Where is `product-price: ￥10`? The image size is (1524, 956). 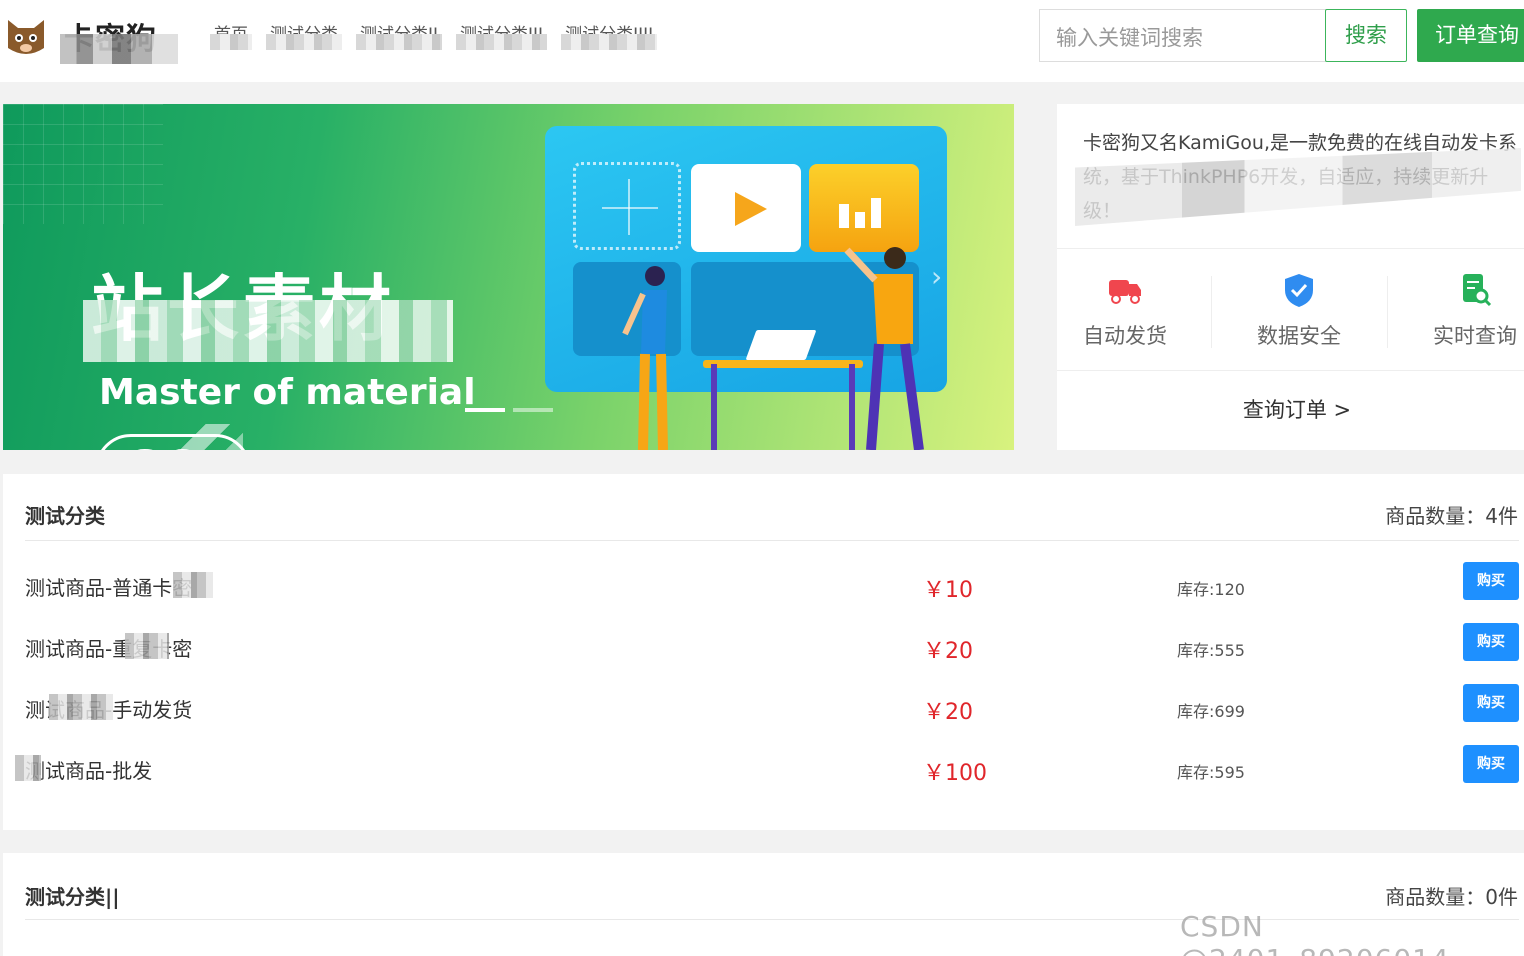 product-price: ￥10 is located at coordinates (948, 590).